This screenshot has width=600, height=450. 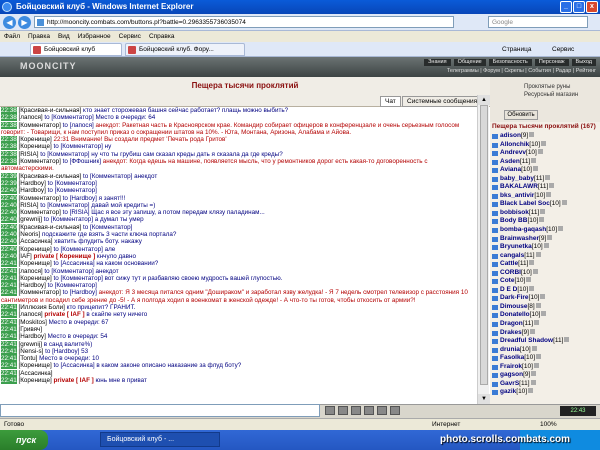 I want to click on menu-item: Правка, so click(x=39, y=36).